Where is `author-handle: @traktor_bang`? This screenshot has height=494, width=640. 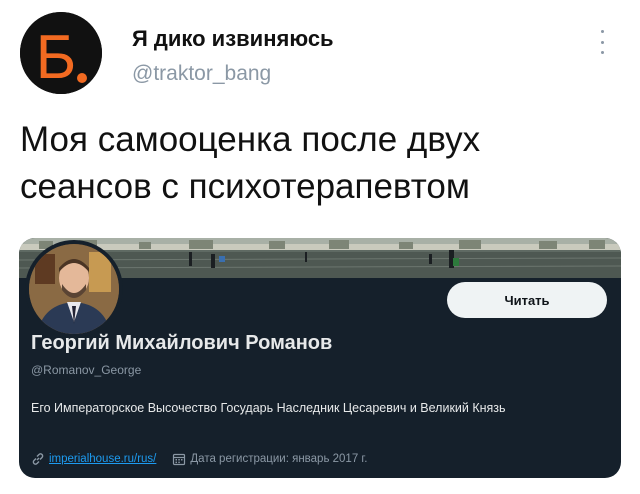 author-handle: @traktor_bang is located at coordinates (201, 74).